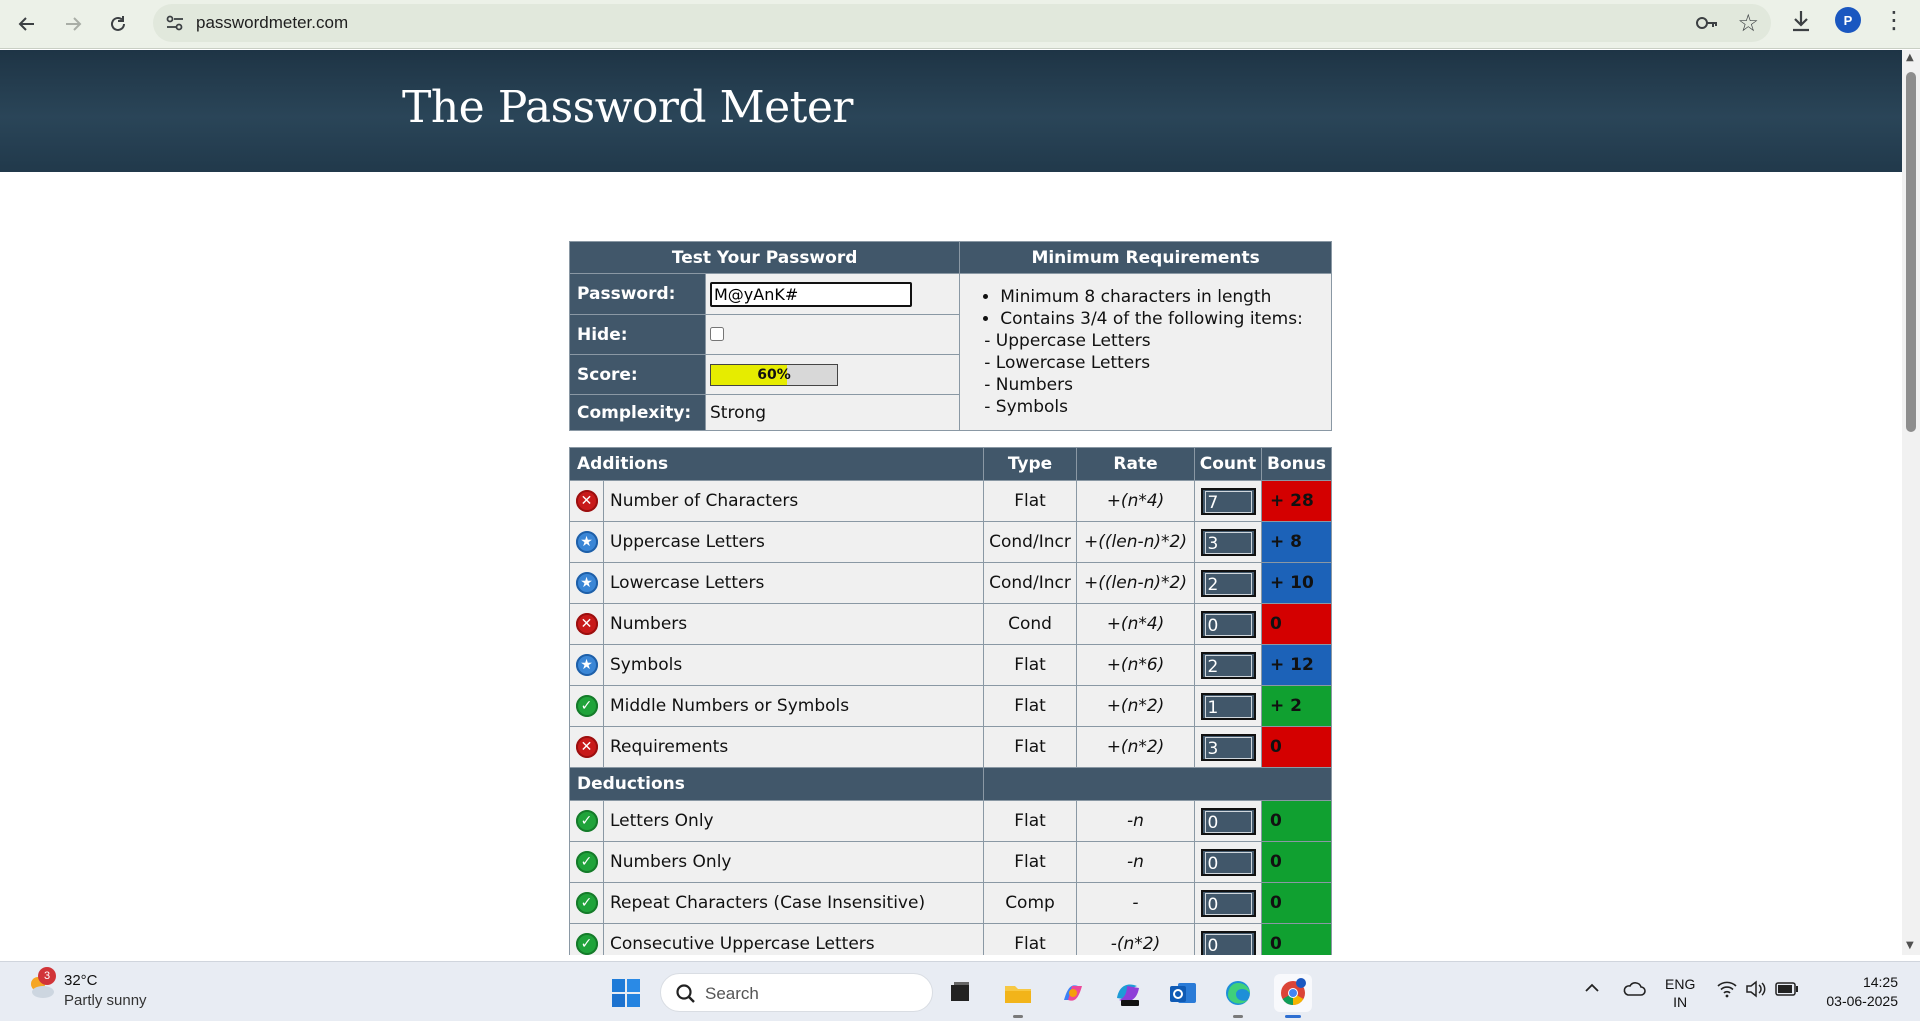  I want to click on scroll-down-arrow: ▼, so click(1910, 945).